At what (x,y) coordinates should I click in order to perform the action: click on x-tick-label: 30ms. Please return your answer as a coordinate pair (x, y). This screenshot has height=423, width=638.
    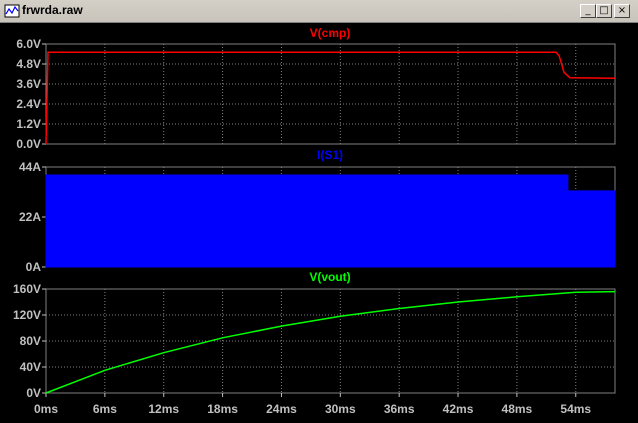
    Looking at the image, I should click on (340, 409).